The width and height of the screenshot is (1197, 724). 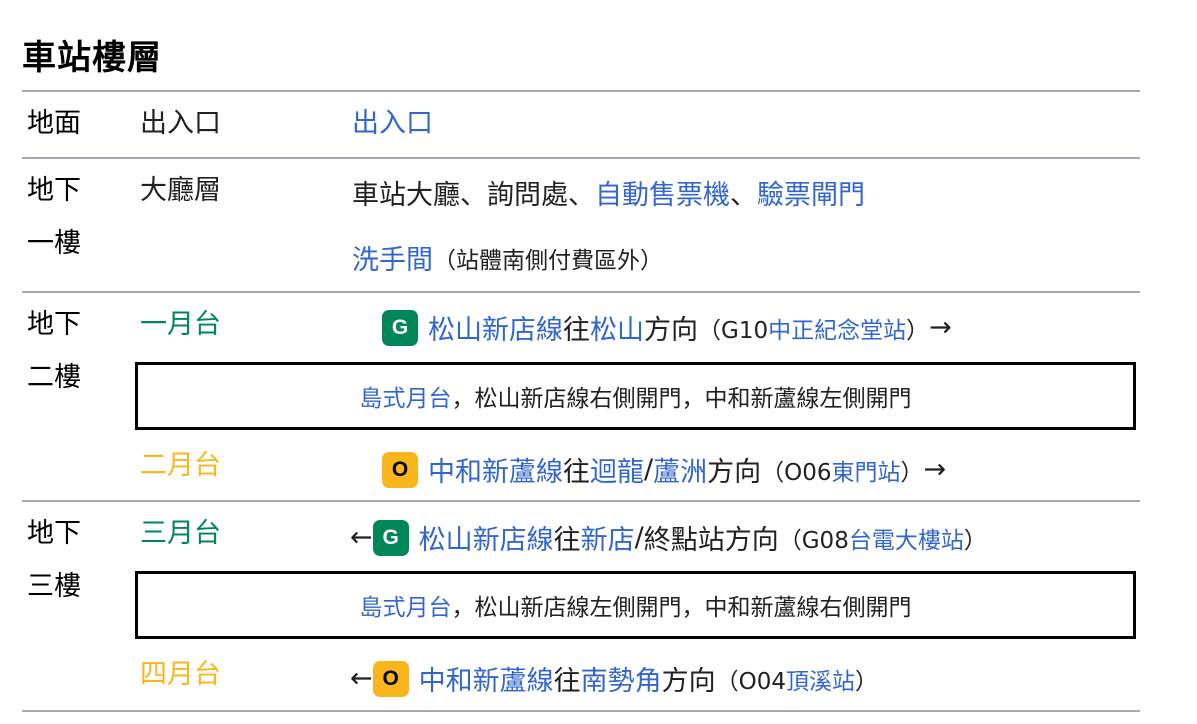 I want to click on island-platform-box-b2: 島式月台 ，松山新店線右側開門，中和新蘆線左側開門, so click(x=635, y=396).